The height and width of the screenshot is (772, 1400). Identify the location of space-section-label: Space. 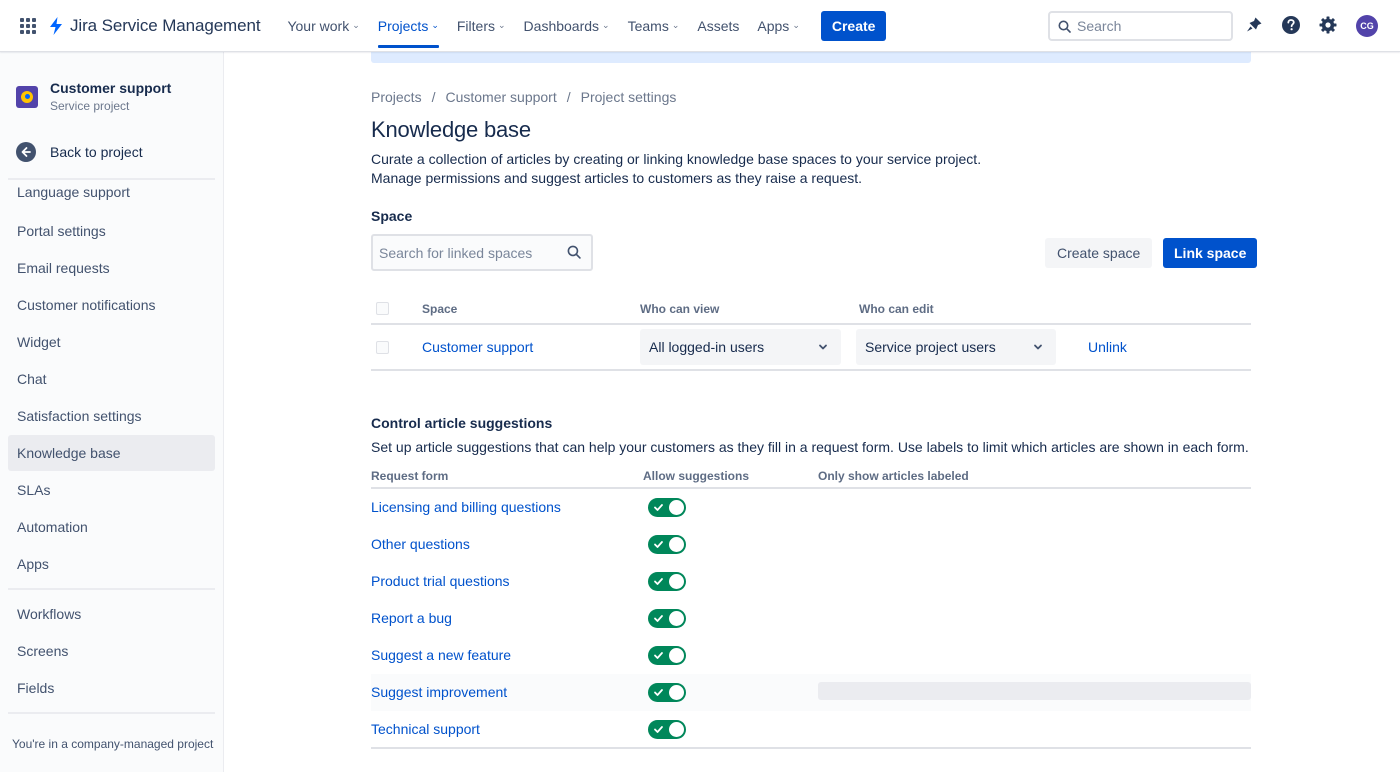
(392, 216).